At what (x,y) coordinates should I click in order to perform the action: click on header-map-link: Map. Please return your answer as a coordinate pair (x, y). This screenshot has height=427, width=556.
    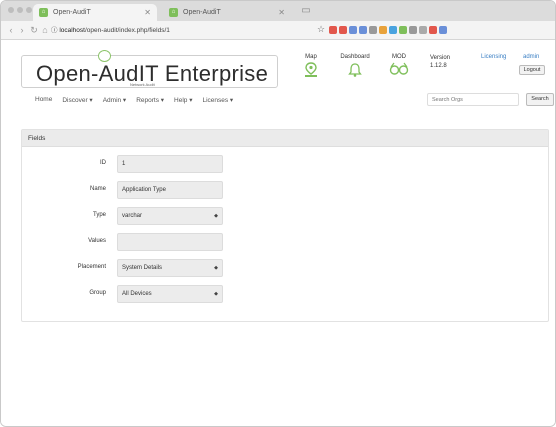
    Looking at the image, I should click on (311, 66).